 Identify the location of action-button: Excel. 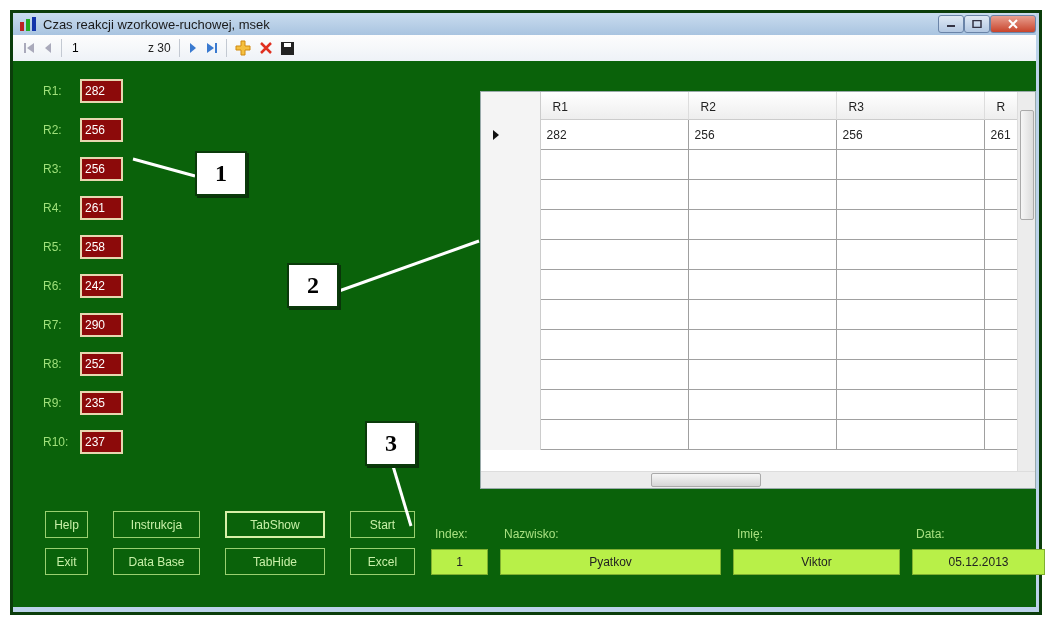
(382, 561).